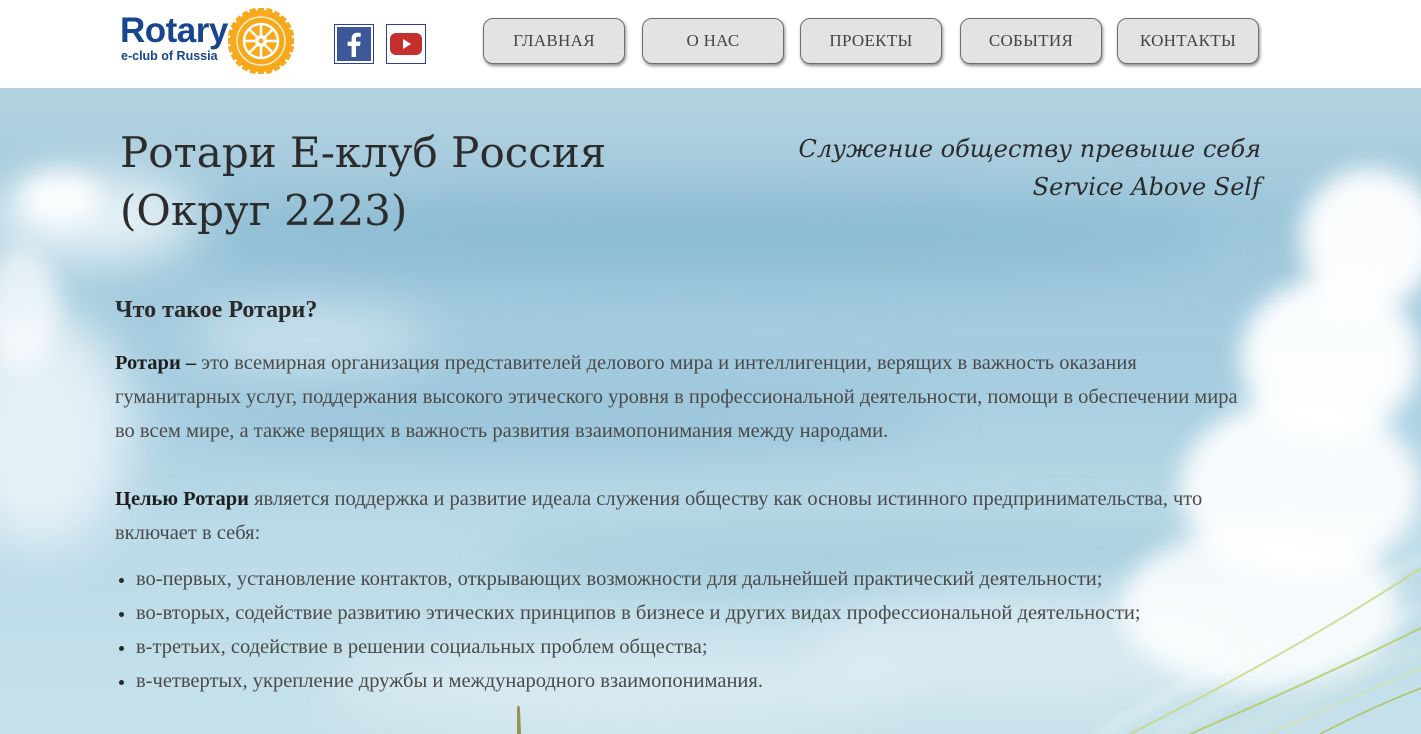 Image resolution: width=1421 pixels, height=734 pixels. Describe the element at coordinates (264, 210) in the screenshot. I see `title-line-2: (Округ 2223)` at that location.